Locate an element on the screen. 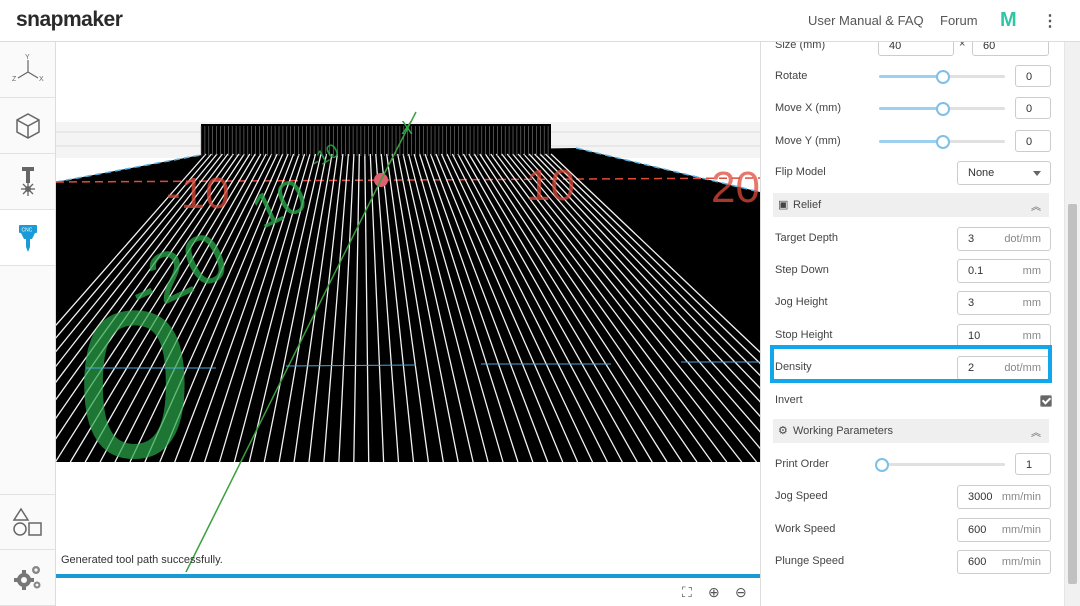  stop-height-label: Stop Height is located at coordinates (804, 335).